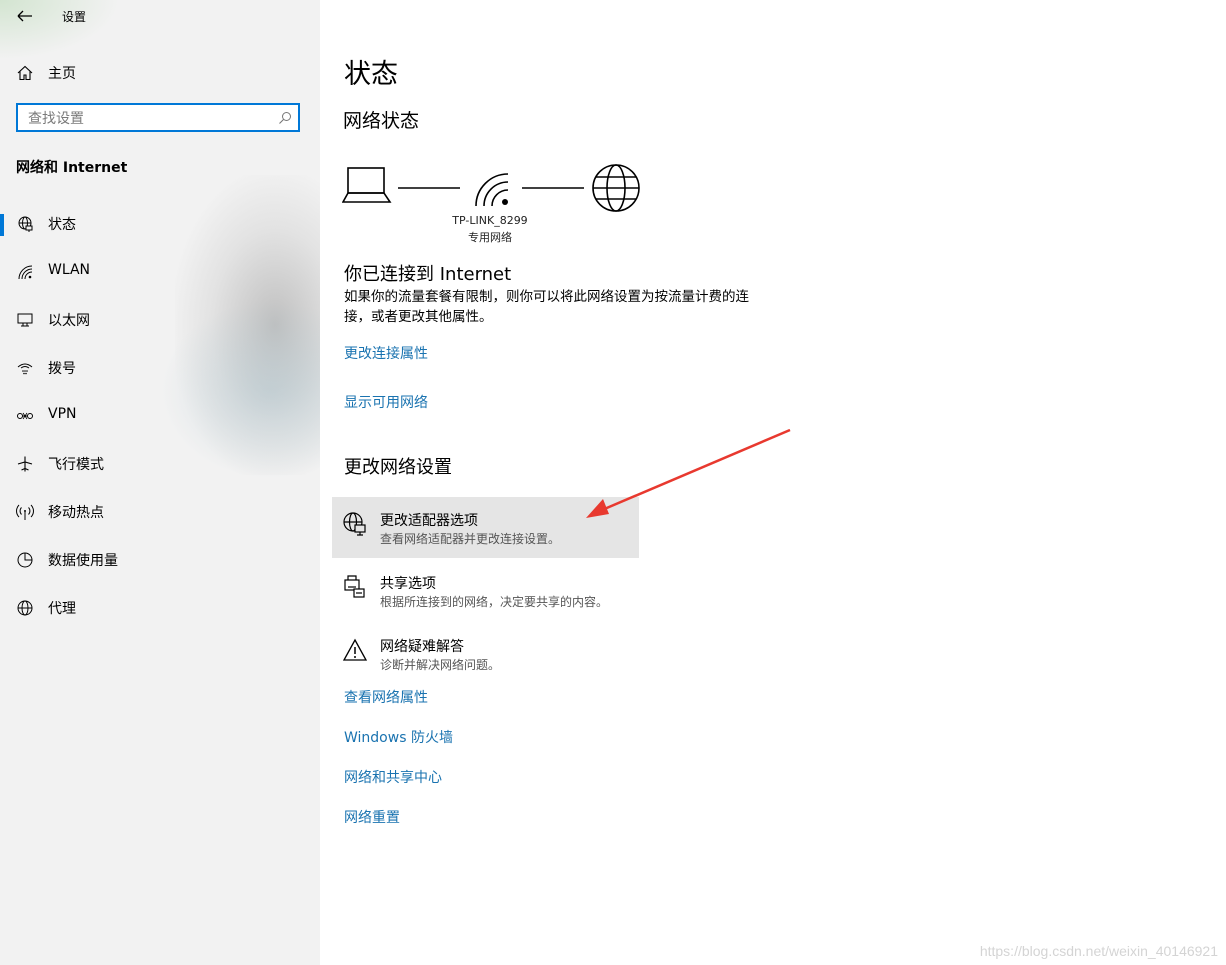 Image resolution: width=1226 pixels, height=965 pixels. Describe the element at coordinates (160, 272) in the screenshot. I see `sidebar-item-wlan: WLAN` at that location.